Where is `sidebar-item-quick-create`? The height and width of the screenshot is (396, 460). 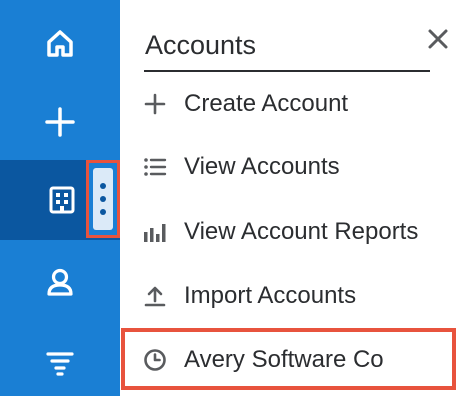 sidebar-item-quick-create is located at coordinates (60, 122).